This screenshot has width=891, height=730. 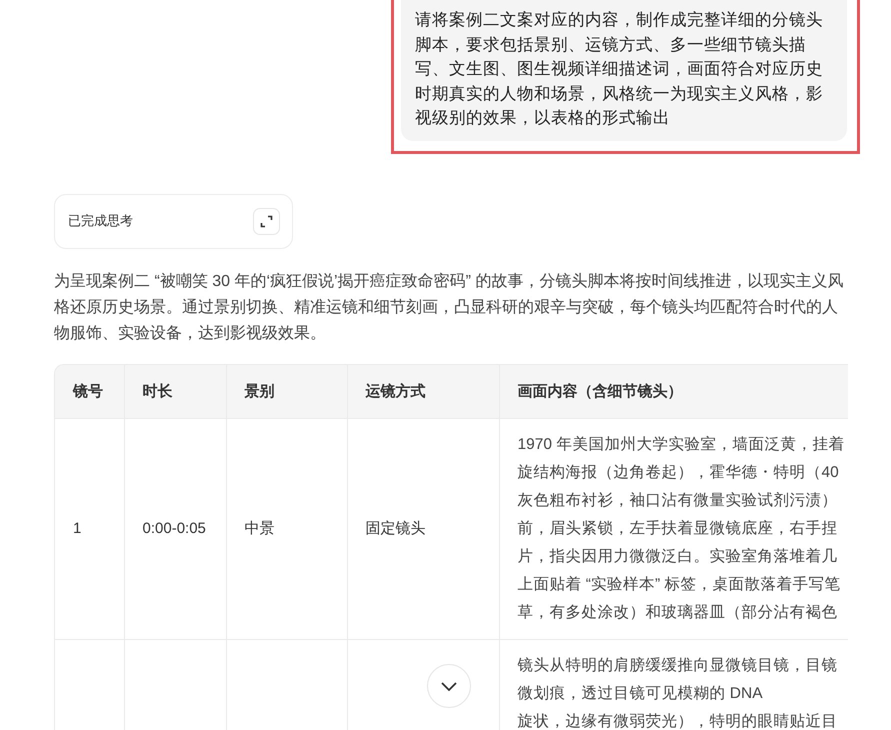 What do you see at coordinates (678, 665) in the screenshot?
I see `scene-description-line: 镜头从特明的肩膀缓缓推向显微镜目镜，目镜` at bounding box center [678, 665].